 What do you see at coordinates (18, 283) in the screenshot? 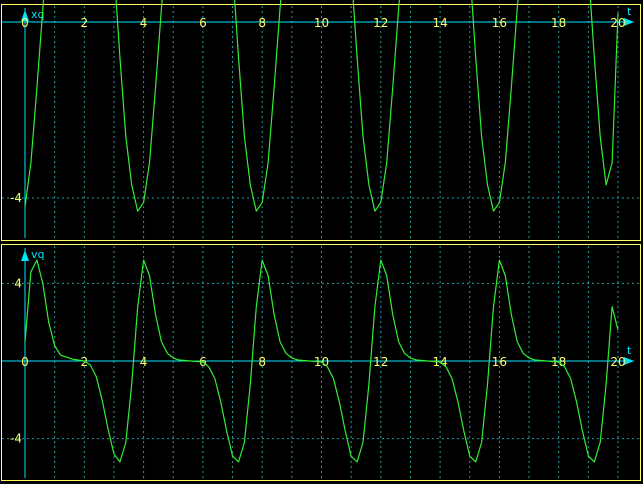
I see `y-tick-label: 4` at bounding box center [18, 283].